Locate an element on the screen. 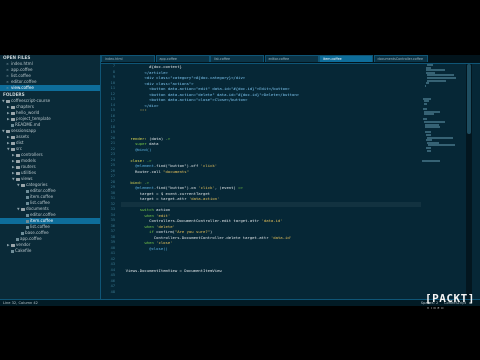  code-token: 'edit' is located at coordinates (163, 215).